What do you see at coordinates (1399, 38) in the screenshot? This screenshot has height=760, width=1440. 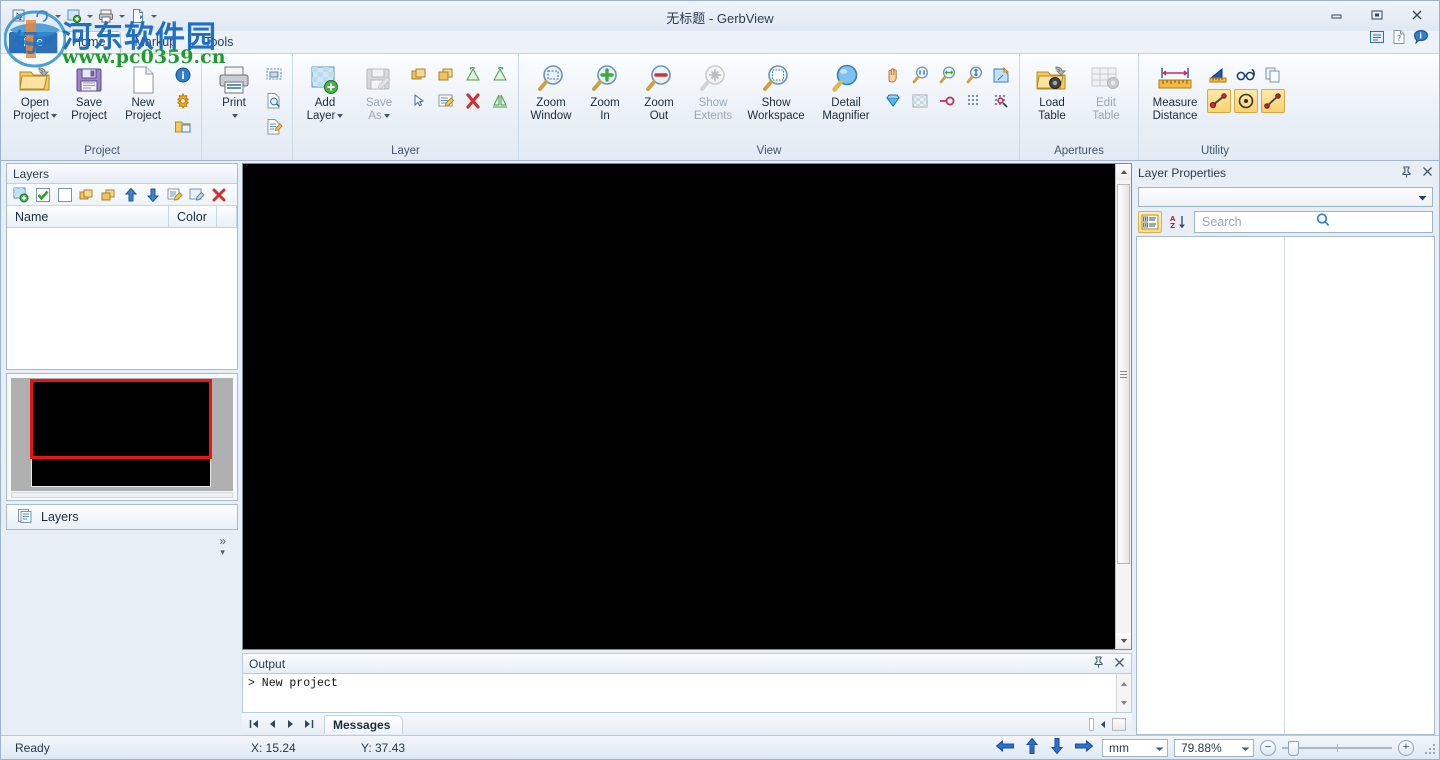 I see `help-document-icon: ?` at bounding box center [1399, 38].